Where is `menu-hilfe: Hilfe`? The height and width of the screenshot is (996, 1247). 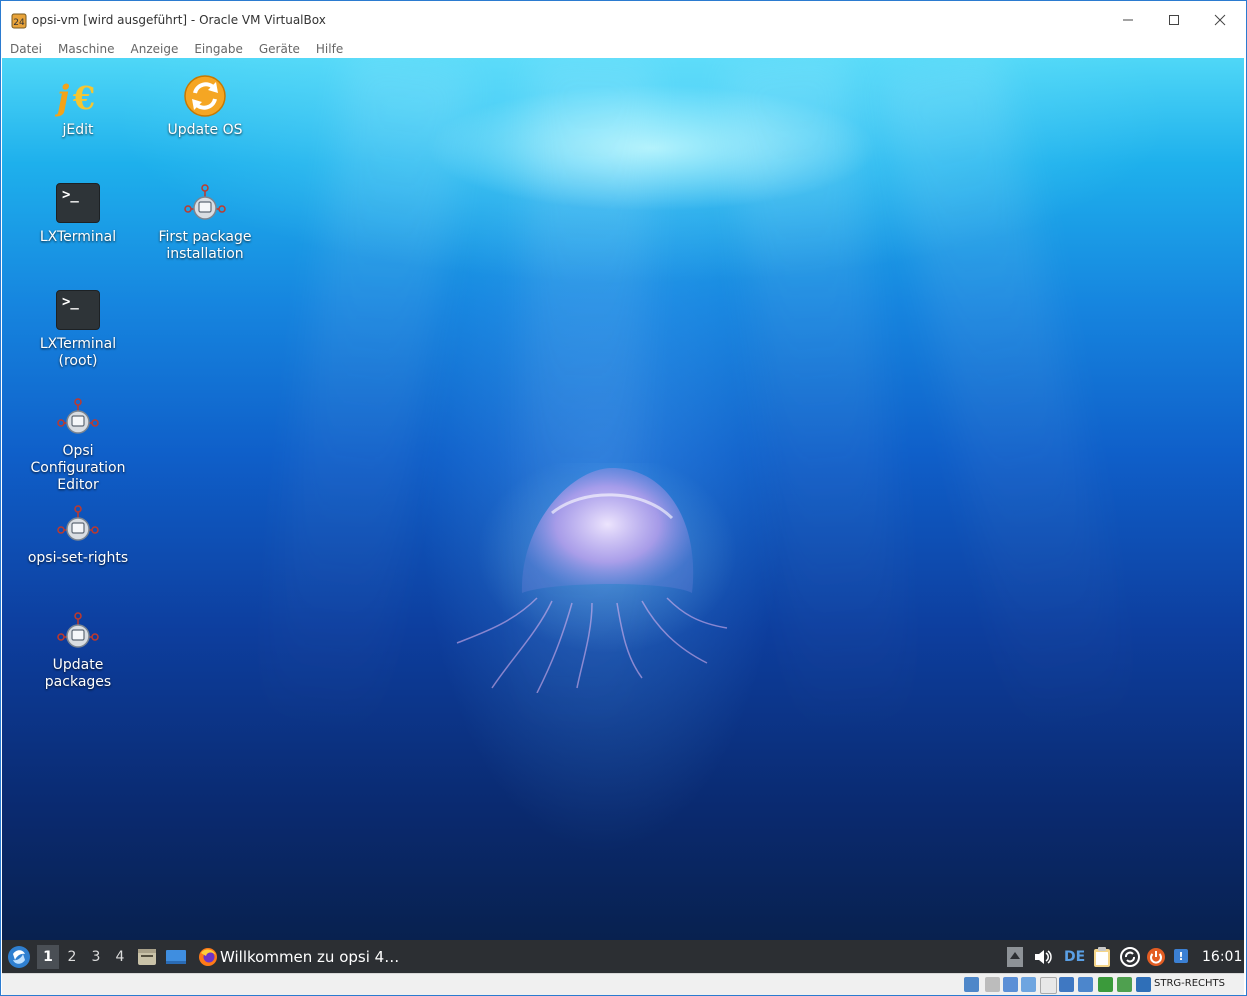 menu-hilfe: Hilfe is located at coordinates (329, 49).